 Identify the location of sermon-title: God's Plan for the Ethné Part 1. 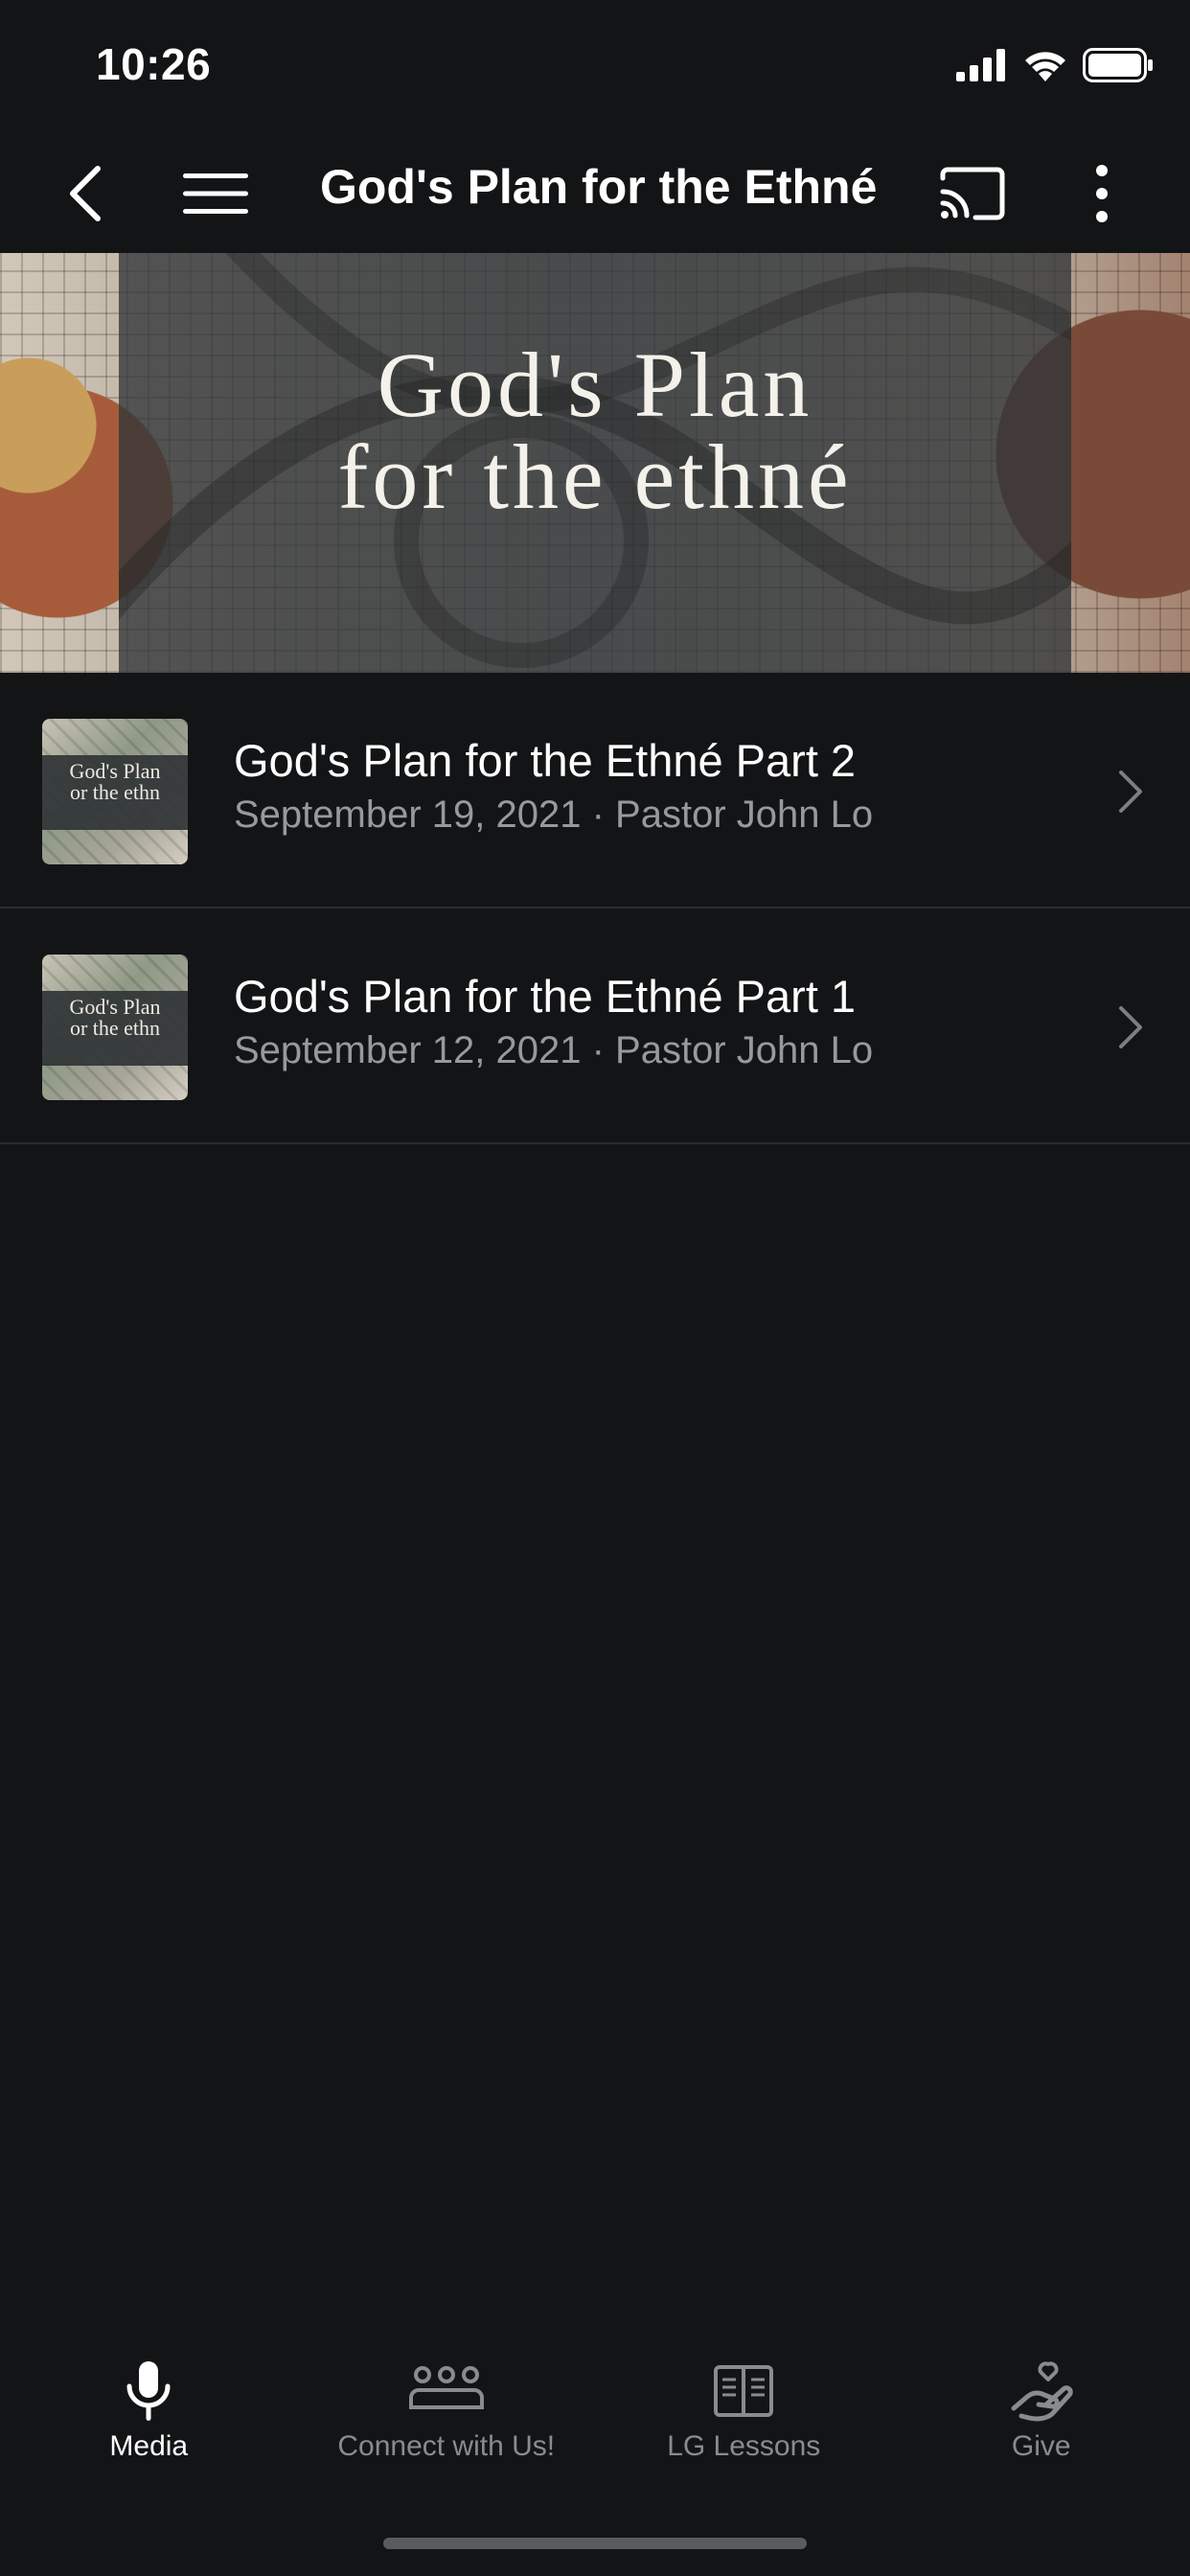
(545, 996).